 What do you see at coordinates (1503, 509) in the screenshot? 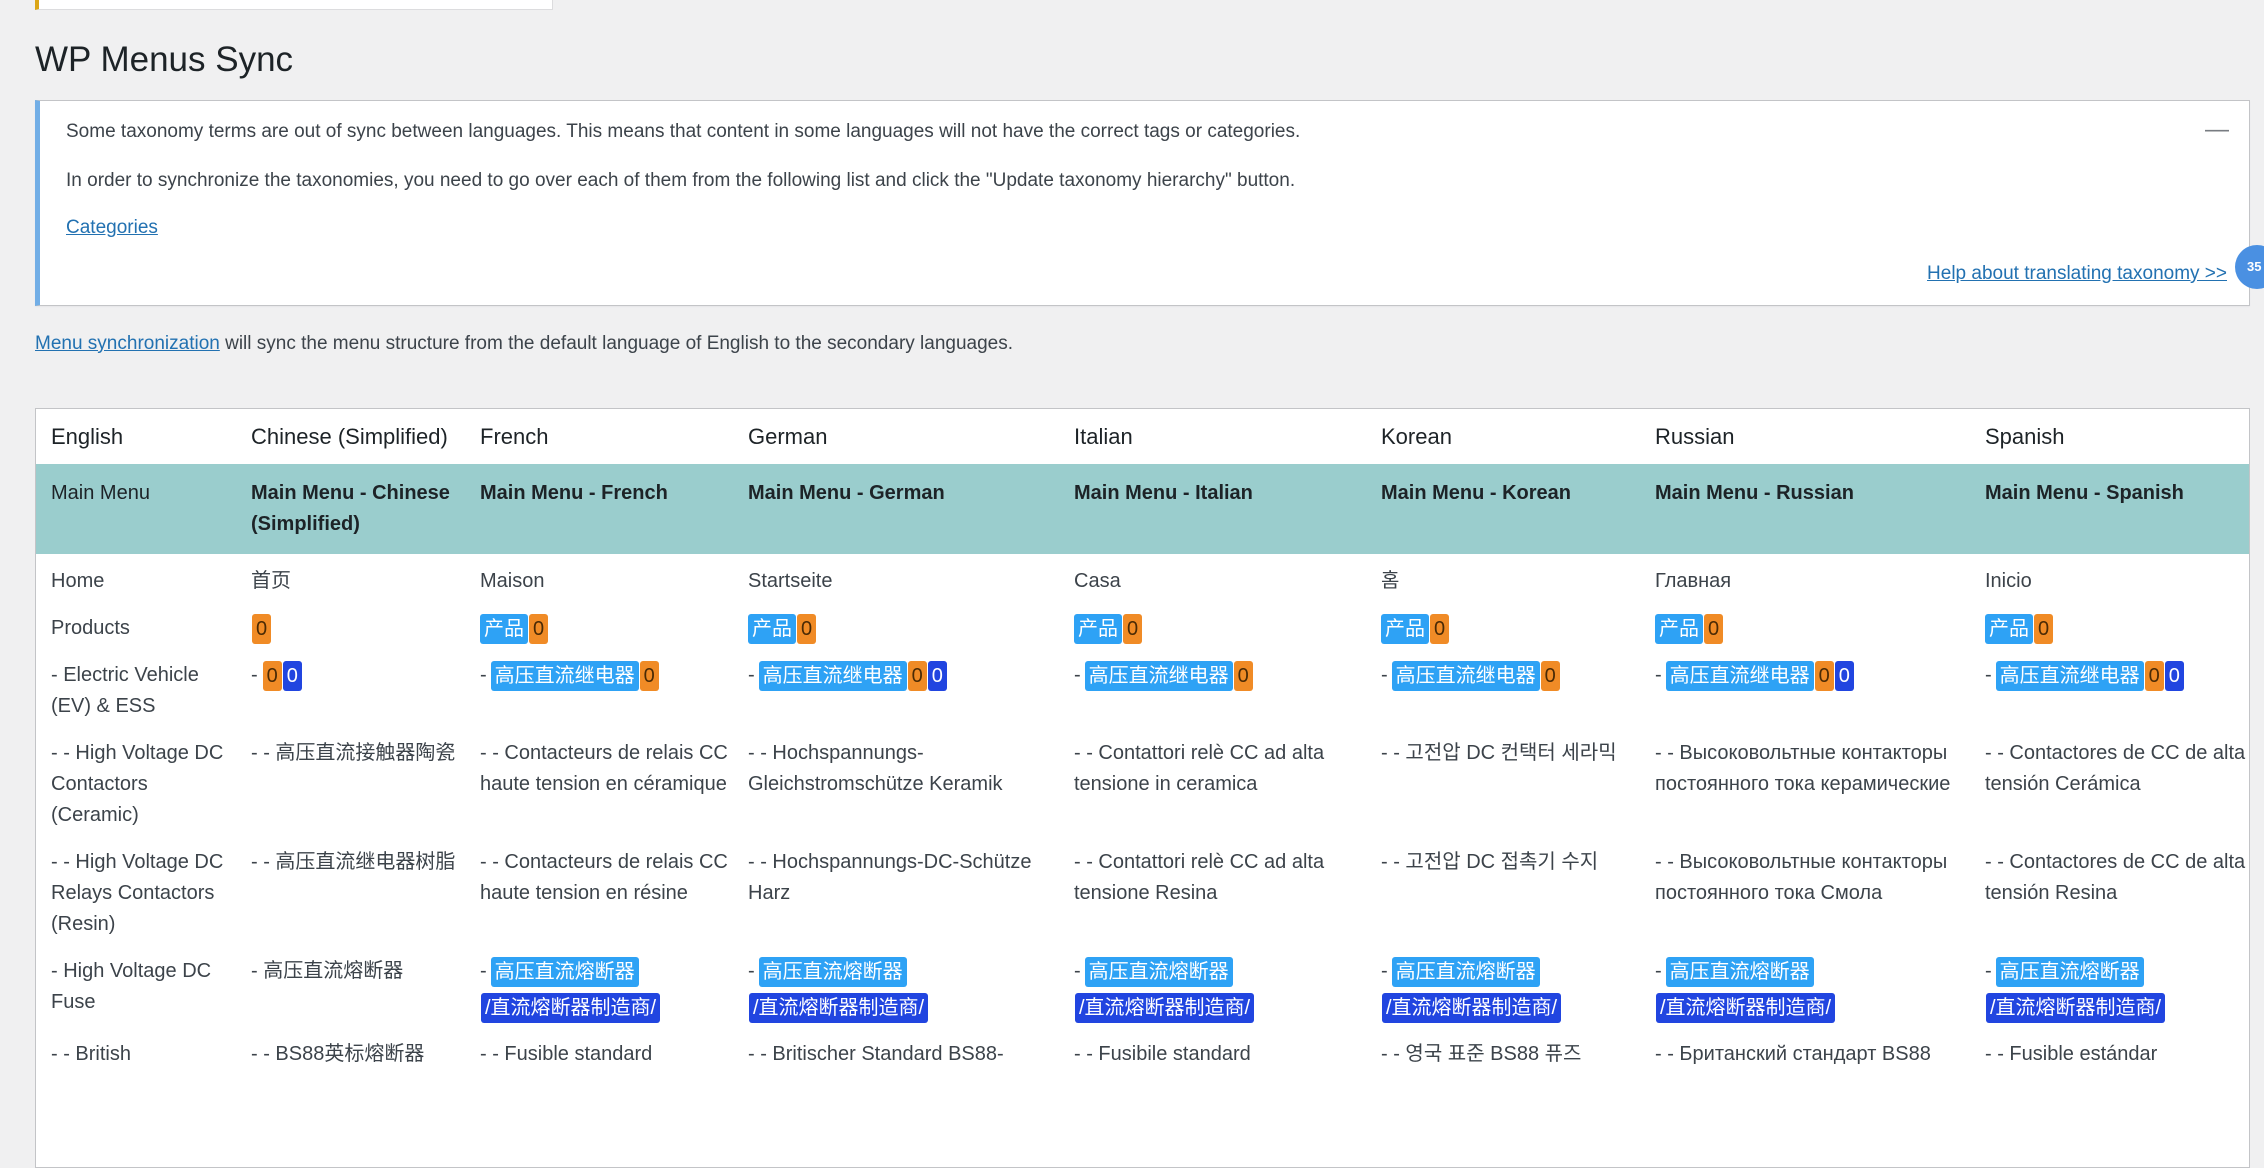
I see `menu-name: Main Menu - Korean` at bounding box center [1503, 509].